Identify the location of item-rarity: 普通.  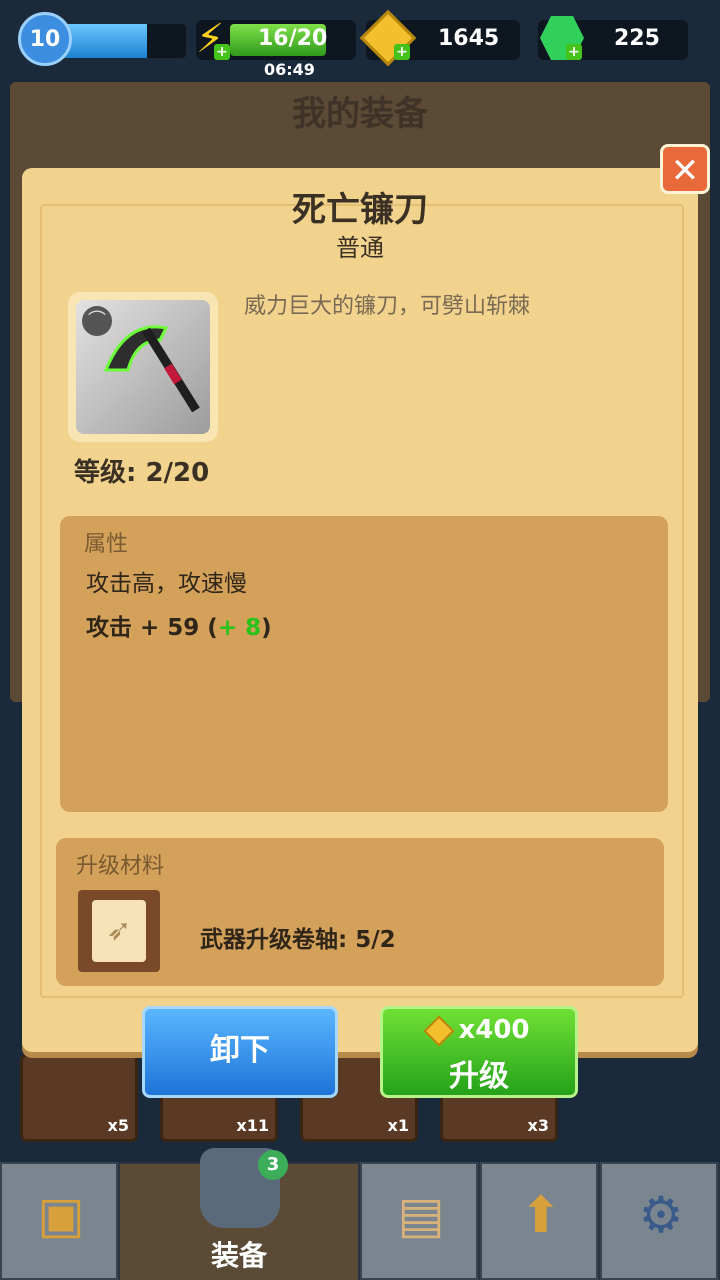
(360, 248).